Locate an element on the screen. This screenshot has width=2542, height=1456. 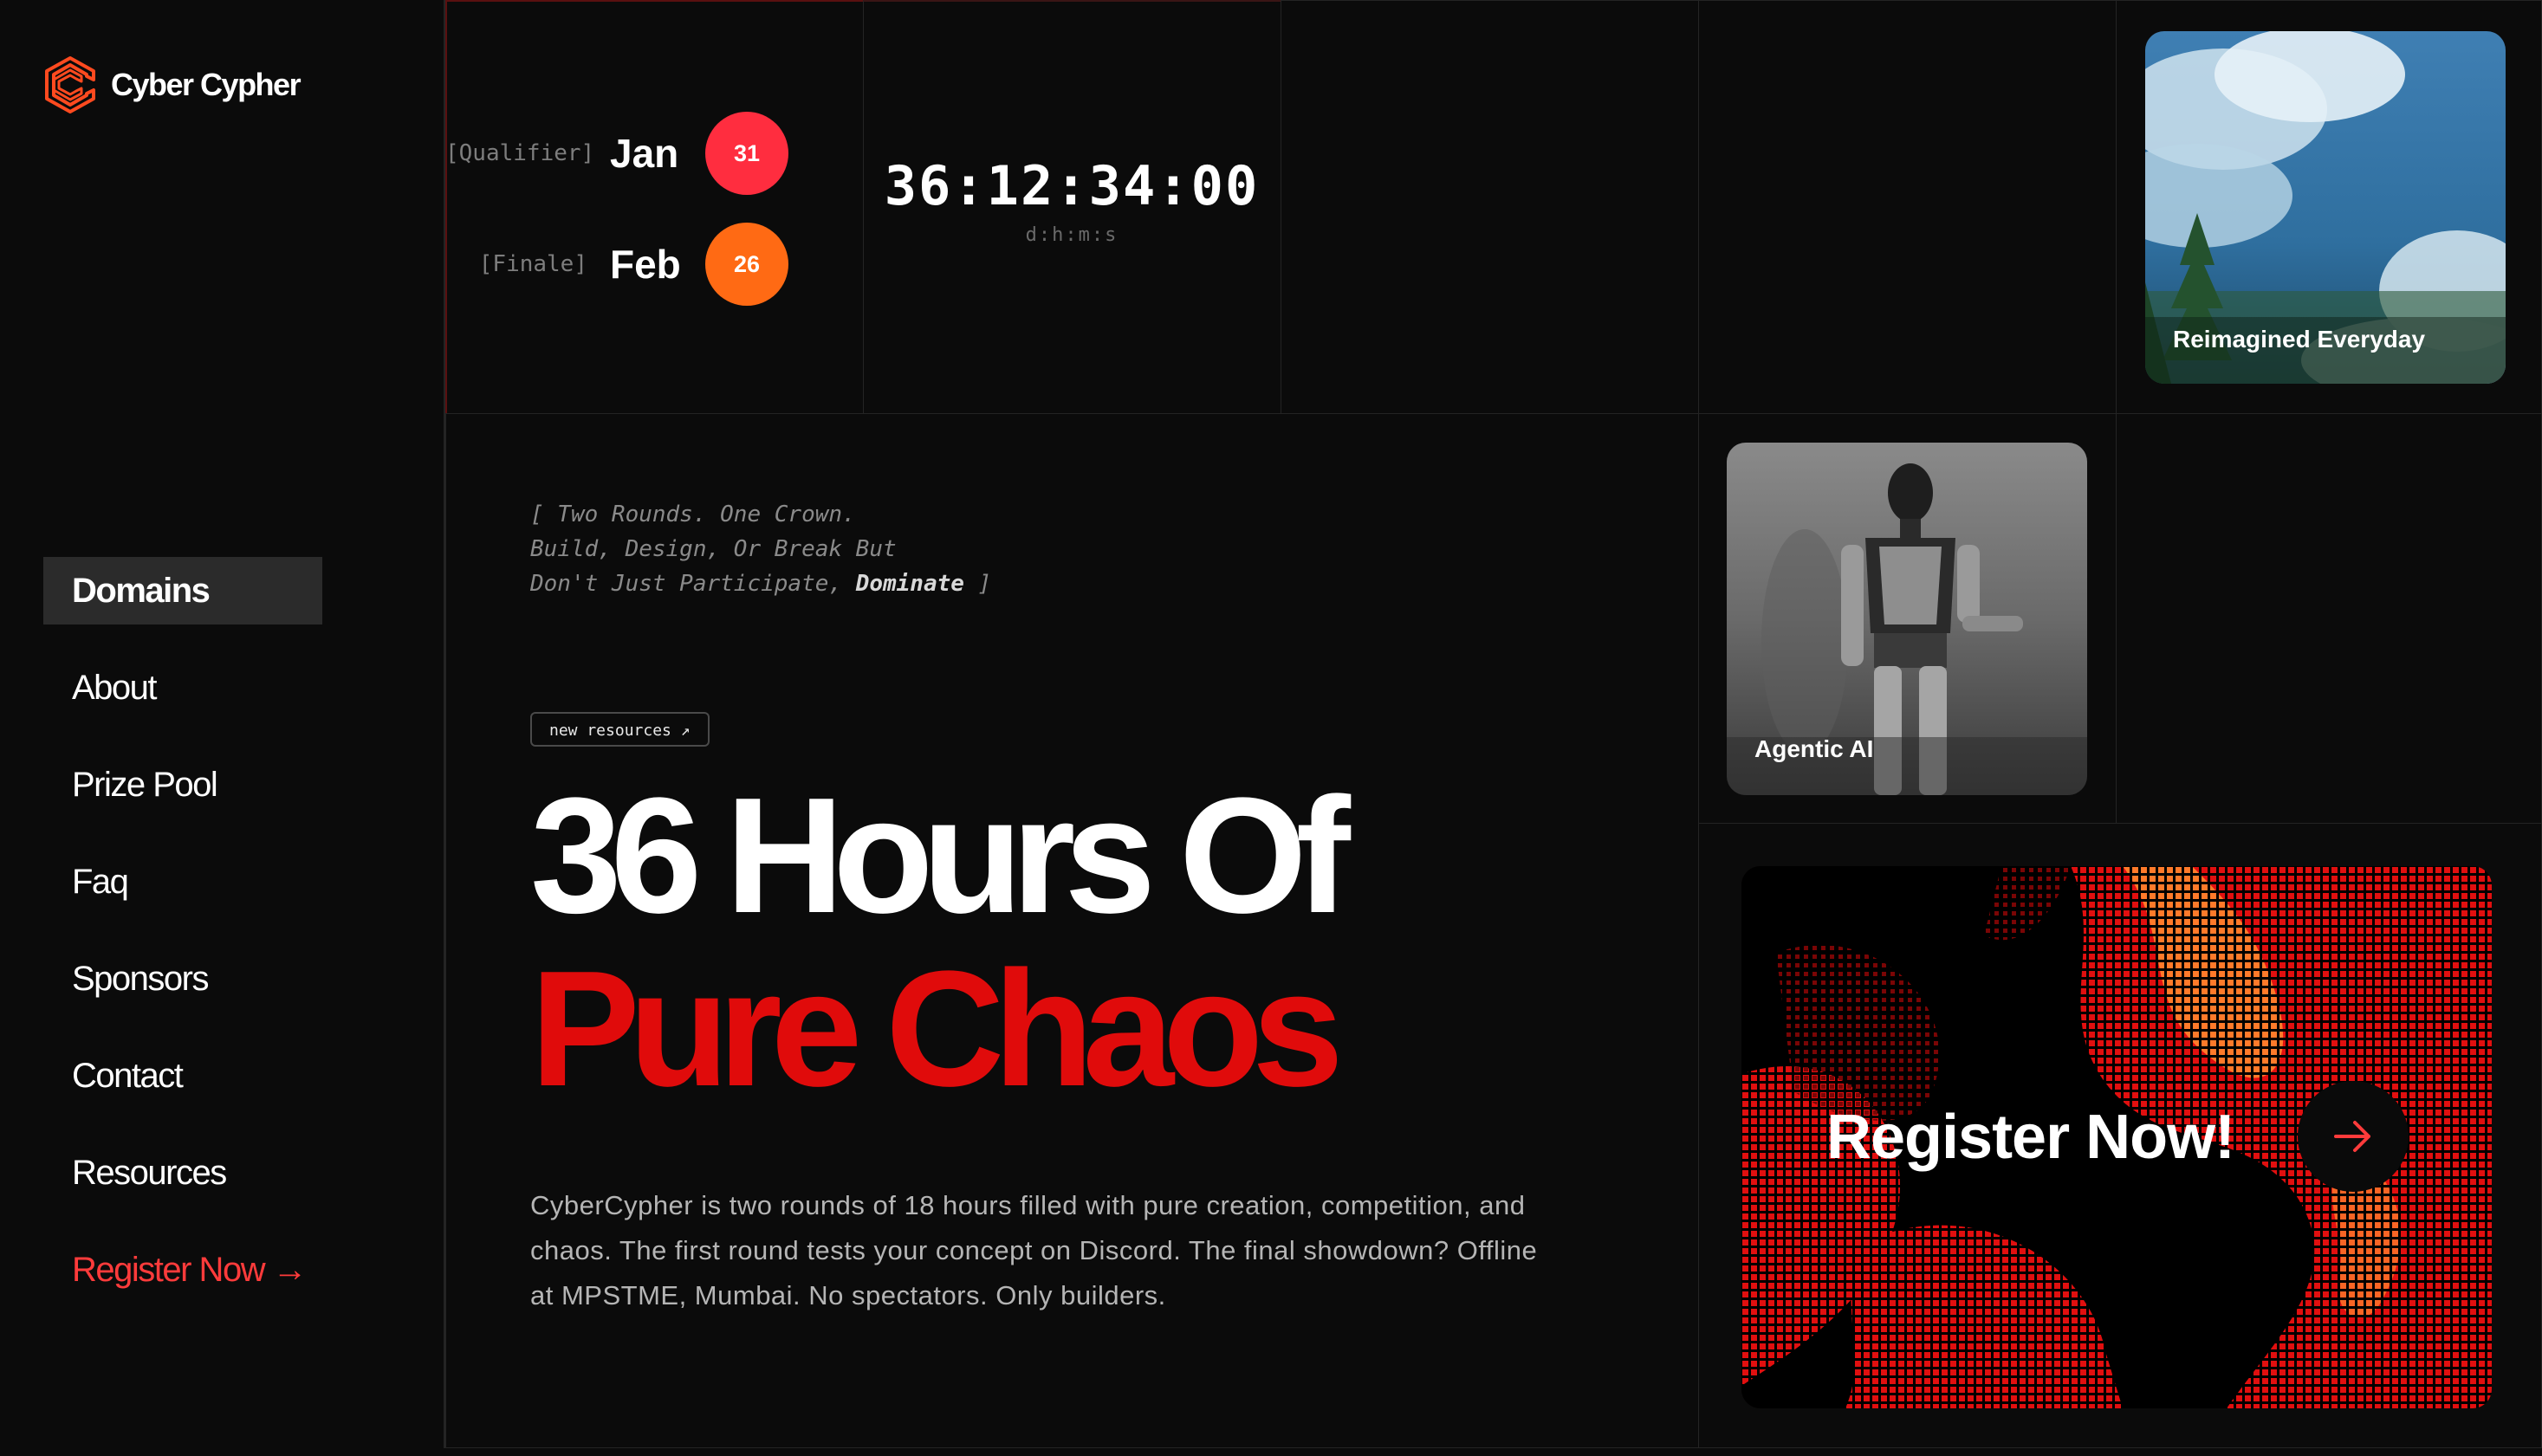
finale-tag: [Finale] is located at coordinates (532, 264).